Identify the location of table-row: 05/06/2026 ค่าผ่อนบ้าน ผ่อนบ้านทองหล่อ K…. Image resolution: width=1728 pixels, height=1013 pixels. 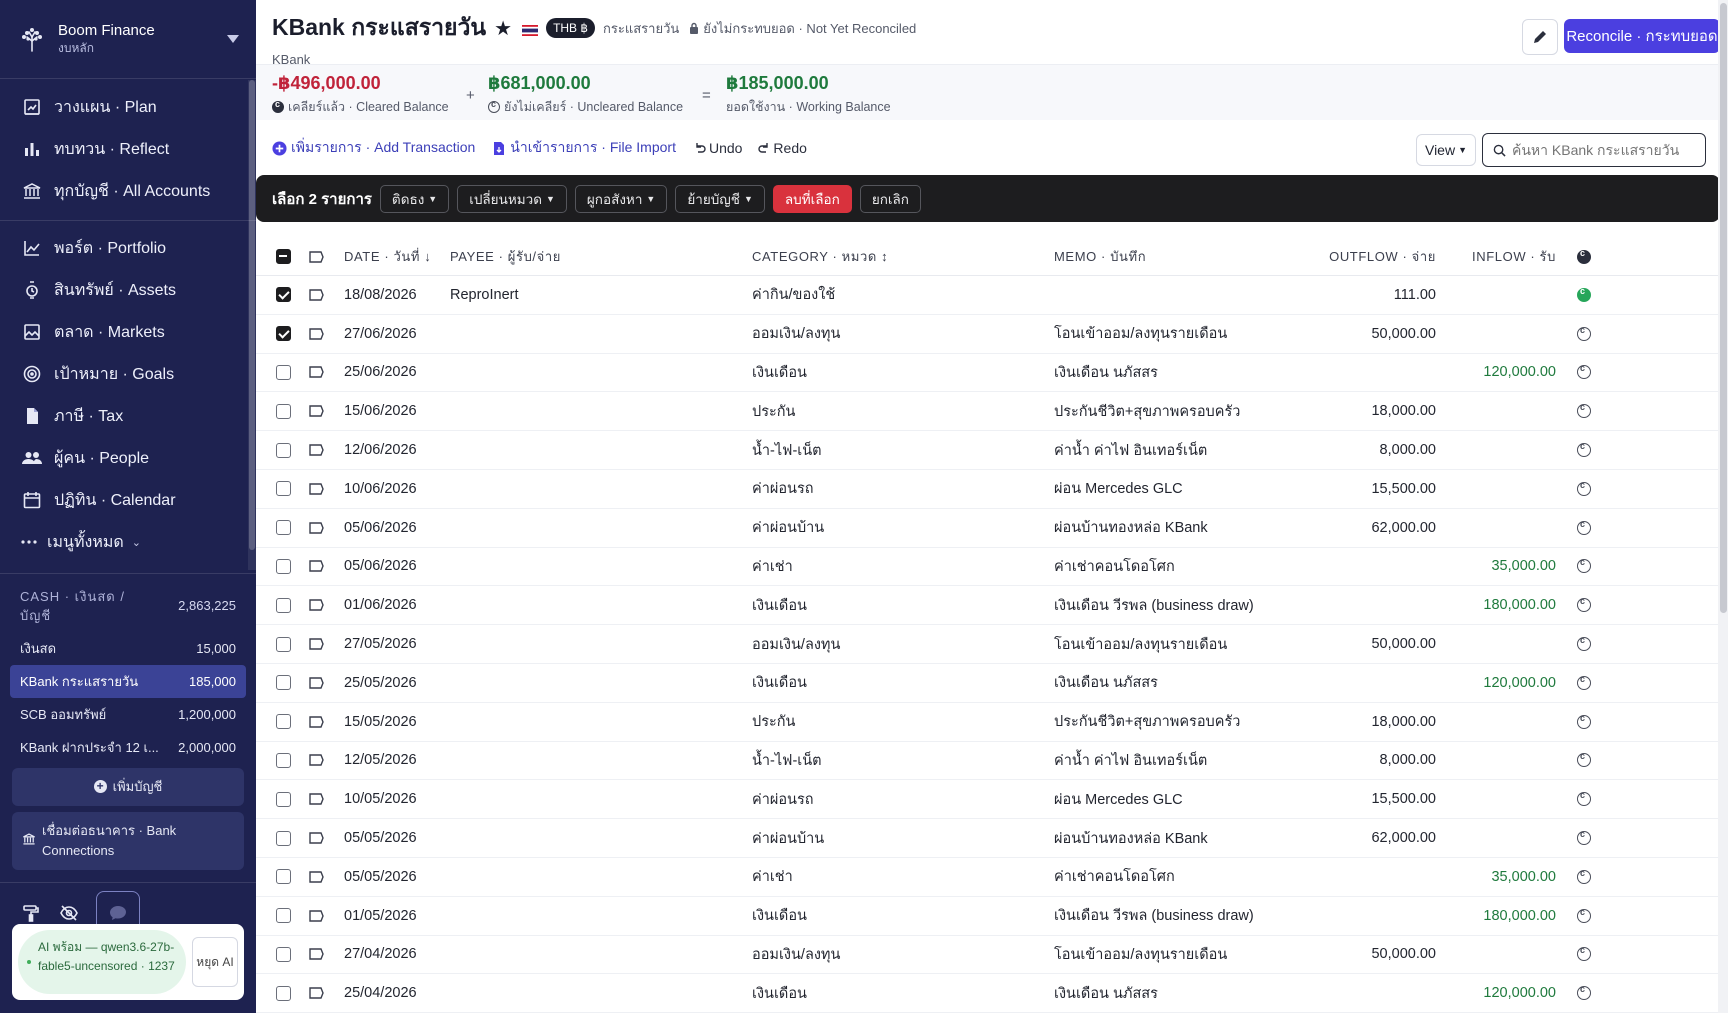
(988, 528).